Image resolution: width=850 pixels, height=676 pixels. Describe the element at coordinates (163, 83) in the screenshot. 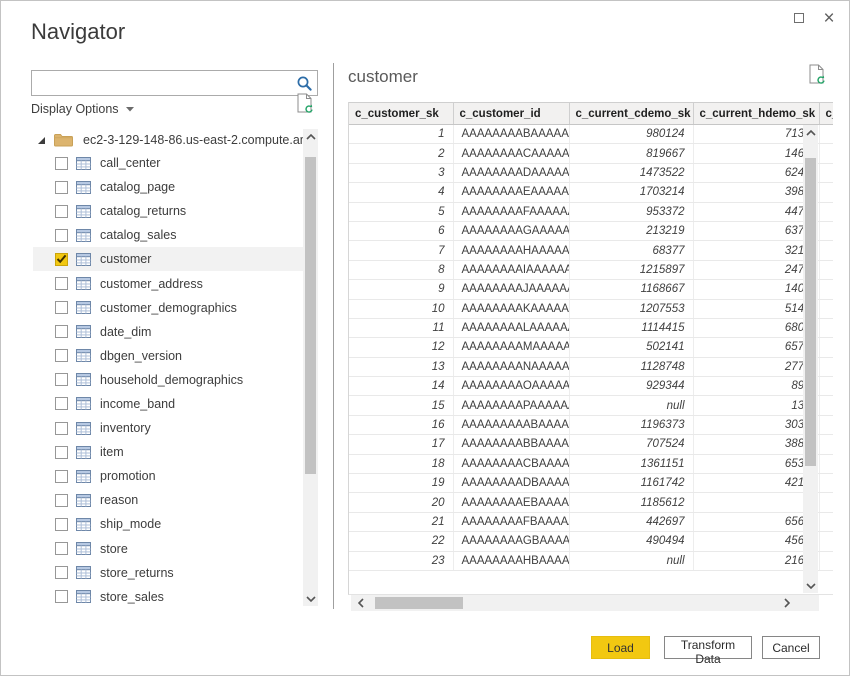

I see `search-input` at that location.